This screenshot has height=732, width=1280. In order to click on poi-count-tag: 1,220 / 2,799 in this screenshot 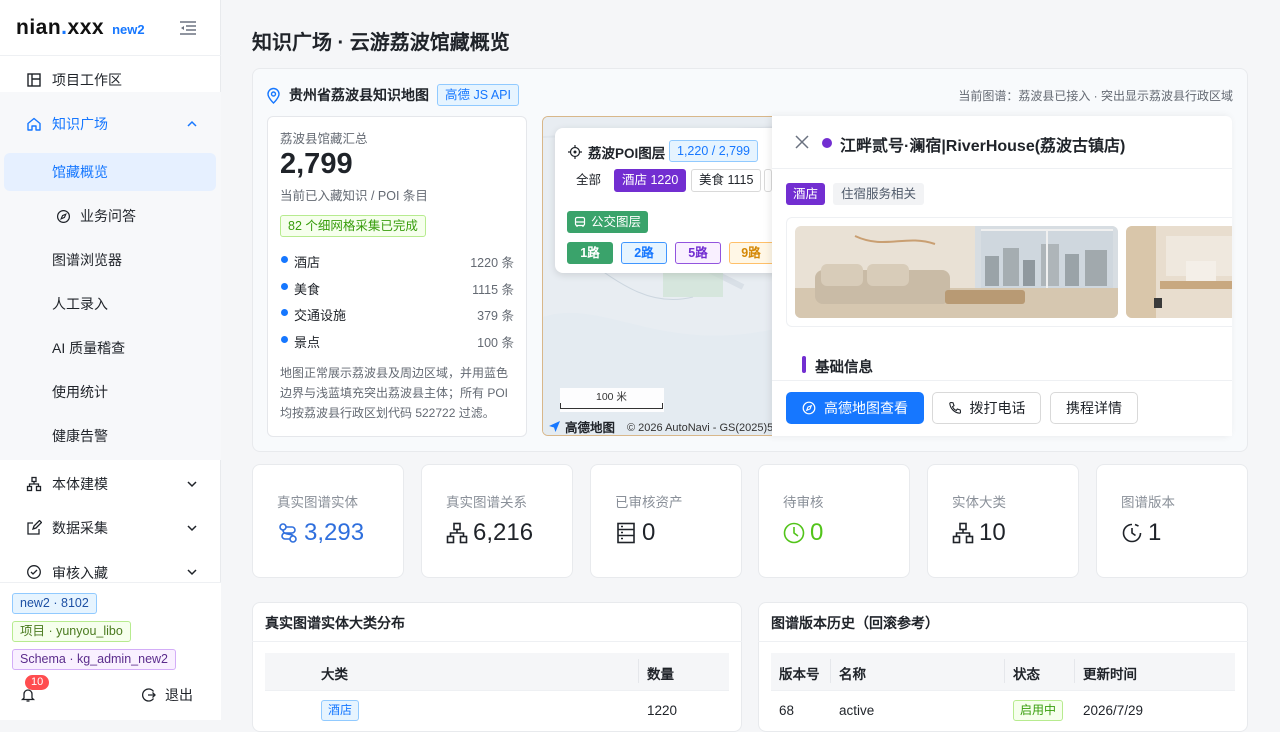, I will do `click(713, 151)`.